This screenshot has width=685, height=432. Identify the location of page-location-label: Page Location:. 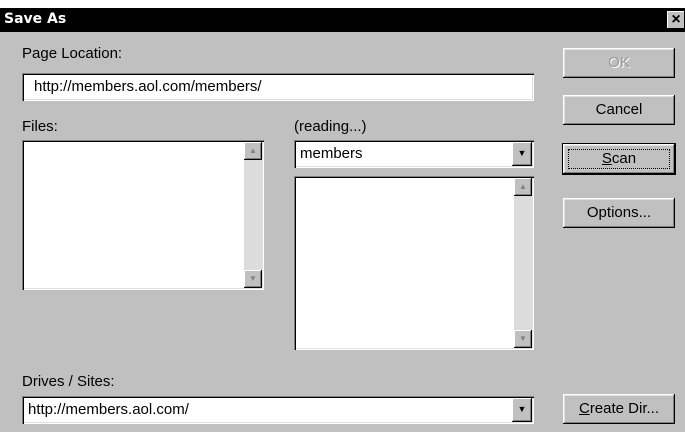
(72, 53).